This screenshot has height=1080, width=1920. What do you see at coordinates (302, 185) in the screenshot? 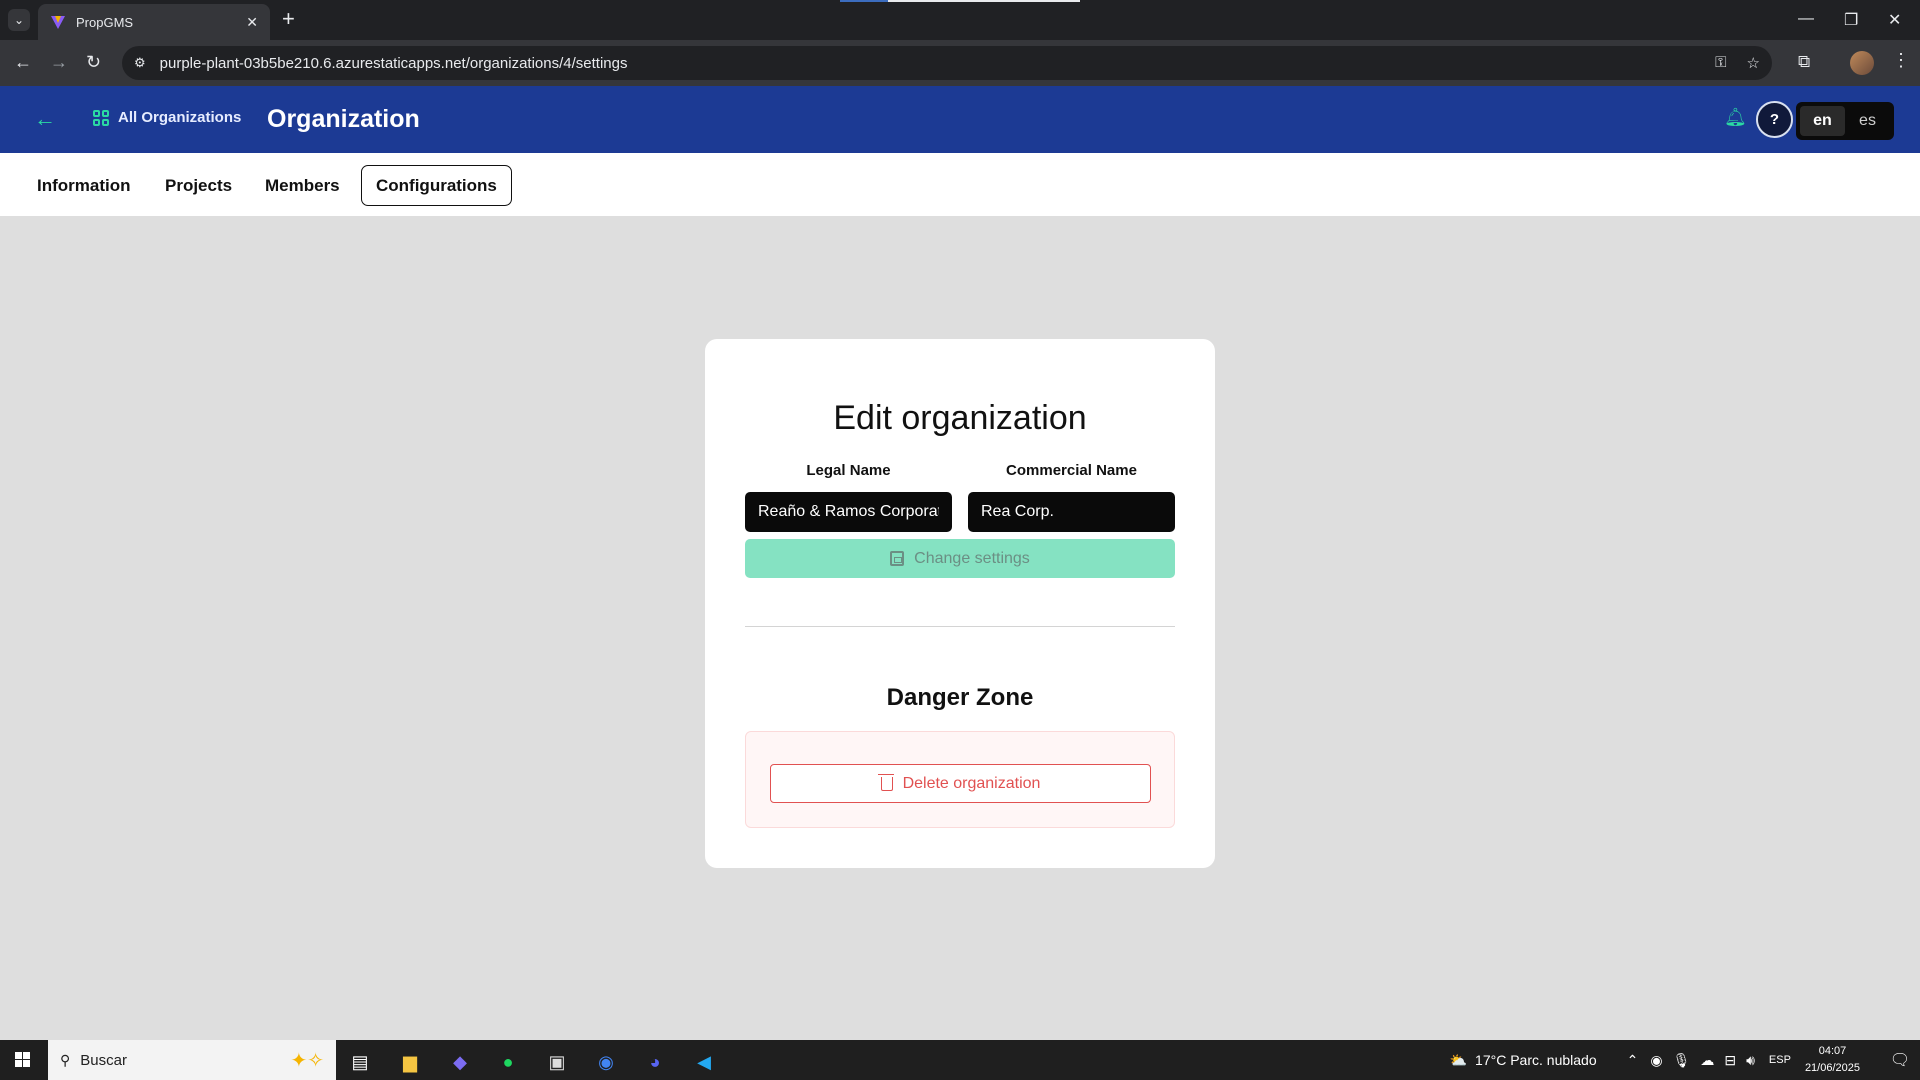
I see `tab-members: Members` at bounding box center [302, 185].